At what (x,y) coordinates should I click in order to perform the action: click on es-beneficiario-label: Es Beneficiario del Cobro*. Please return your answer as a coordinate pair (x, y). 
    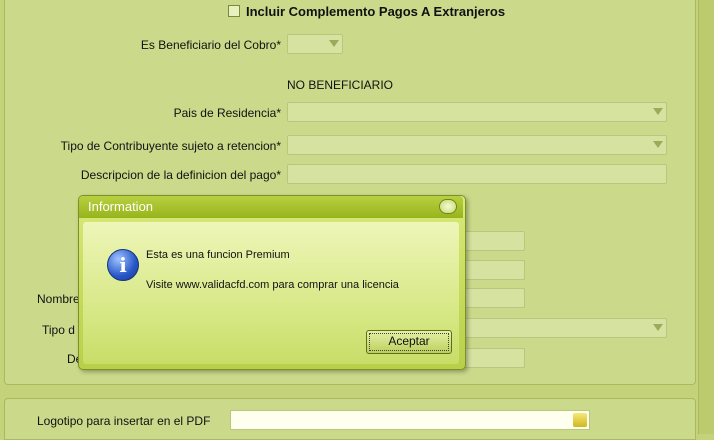
    Looking at the image, I should click on (210, 45).